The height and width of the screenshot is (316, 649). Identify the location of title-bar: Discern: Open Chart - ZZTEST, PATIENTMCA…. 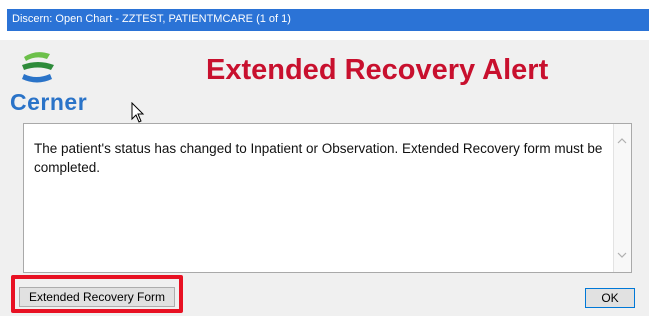
(324, 20).